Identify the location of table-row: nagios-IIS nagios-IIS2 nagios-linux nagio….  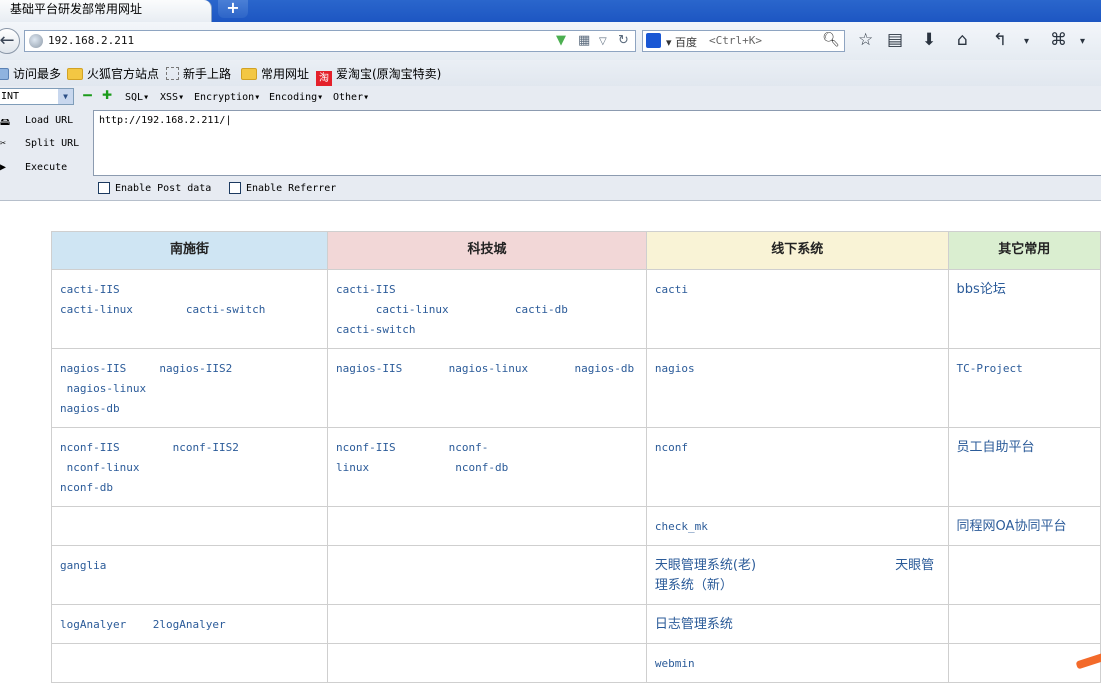
(575, 388).